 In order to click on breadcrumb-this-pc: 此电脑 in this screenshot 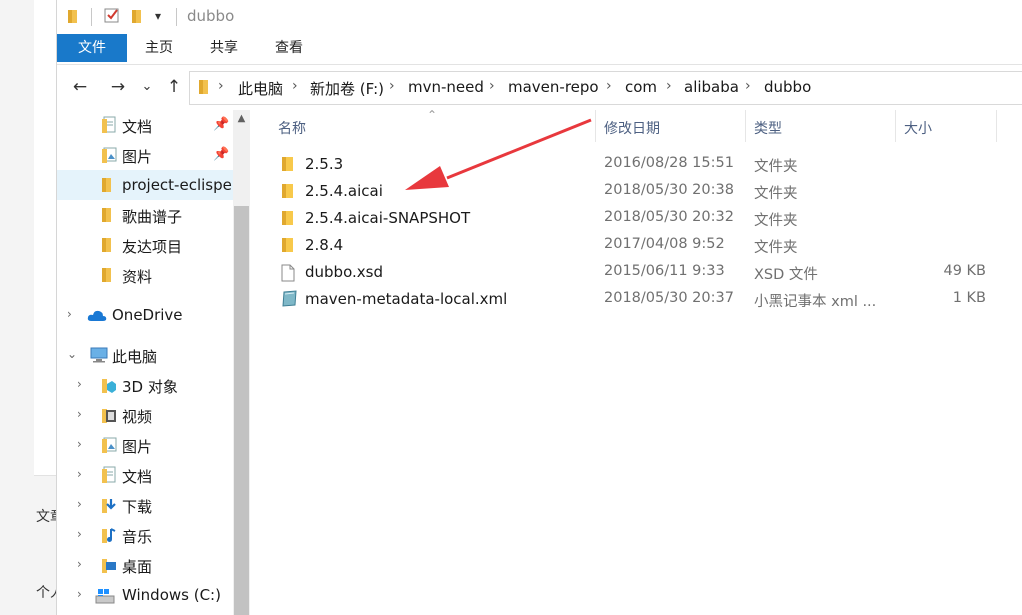, I will do `click(260, 88)`.